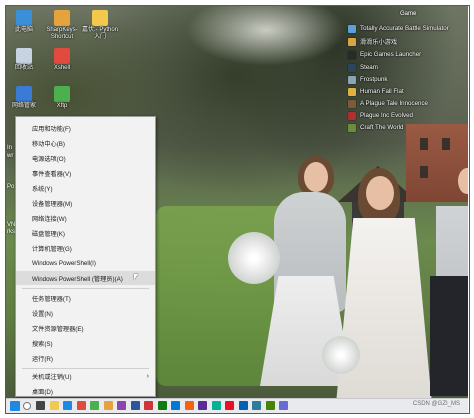  What do you see at coordinates (85, 203) in the screenshot?
I see `menu-item-device-manager: 设备管理器(M)` at bounding box center [85, 203].